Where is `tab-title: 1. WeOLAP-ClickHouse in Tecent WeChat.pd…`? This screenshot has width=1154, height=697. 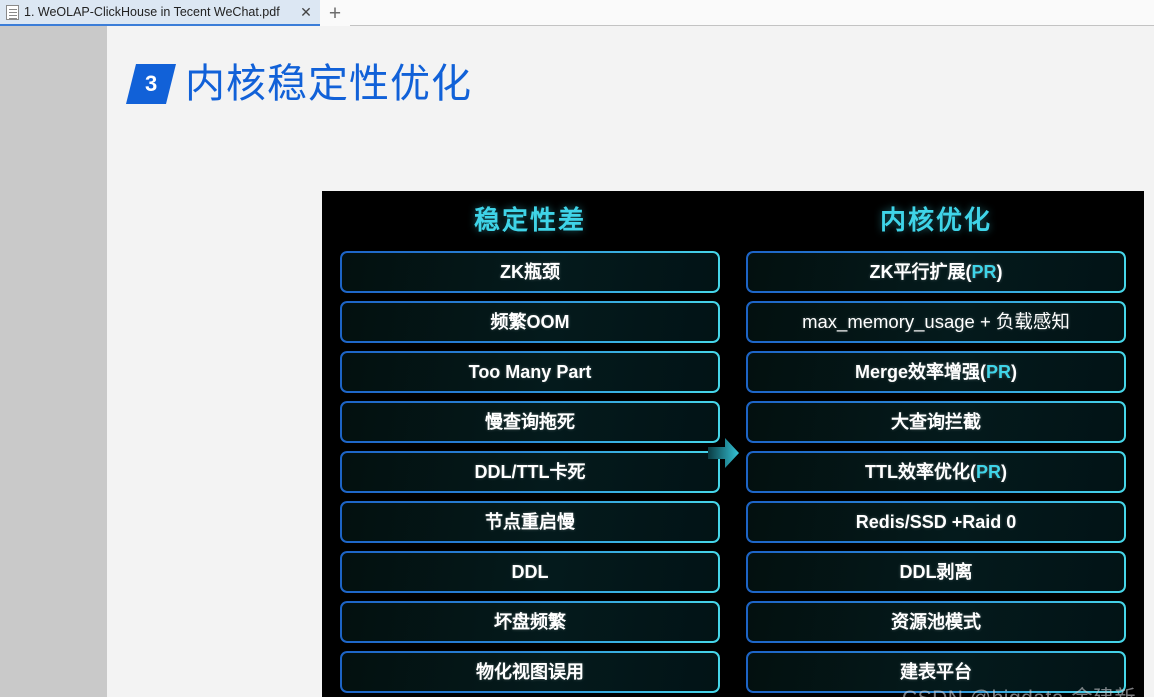
tab-title: 1. WeOLAP-ClickHouse in Tecent WeChat.pd… is located at coordinates (152, 12).